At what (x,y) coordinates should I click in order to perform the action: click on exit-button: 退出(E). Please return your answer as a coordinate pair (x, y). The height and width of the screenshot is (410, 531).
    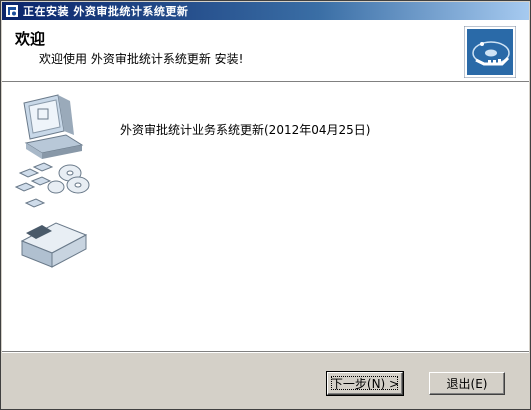
    Looking at the image, I should click on (467, 383).